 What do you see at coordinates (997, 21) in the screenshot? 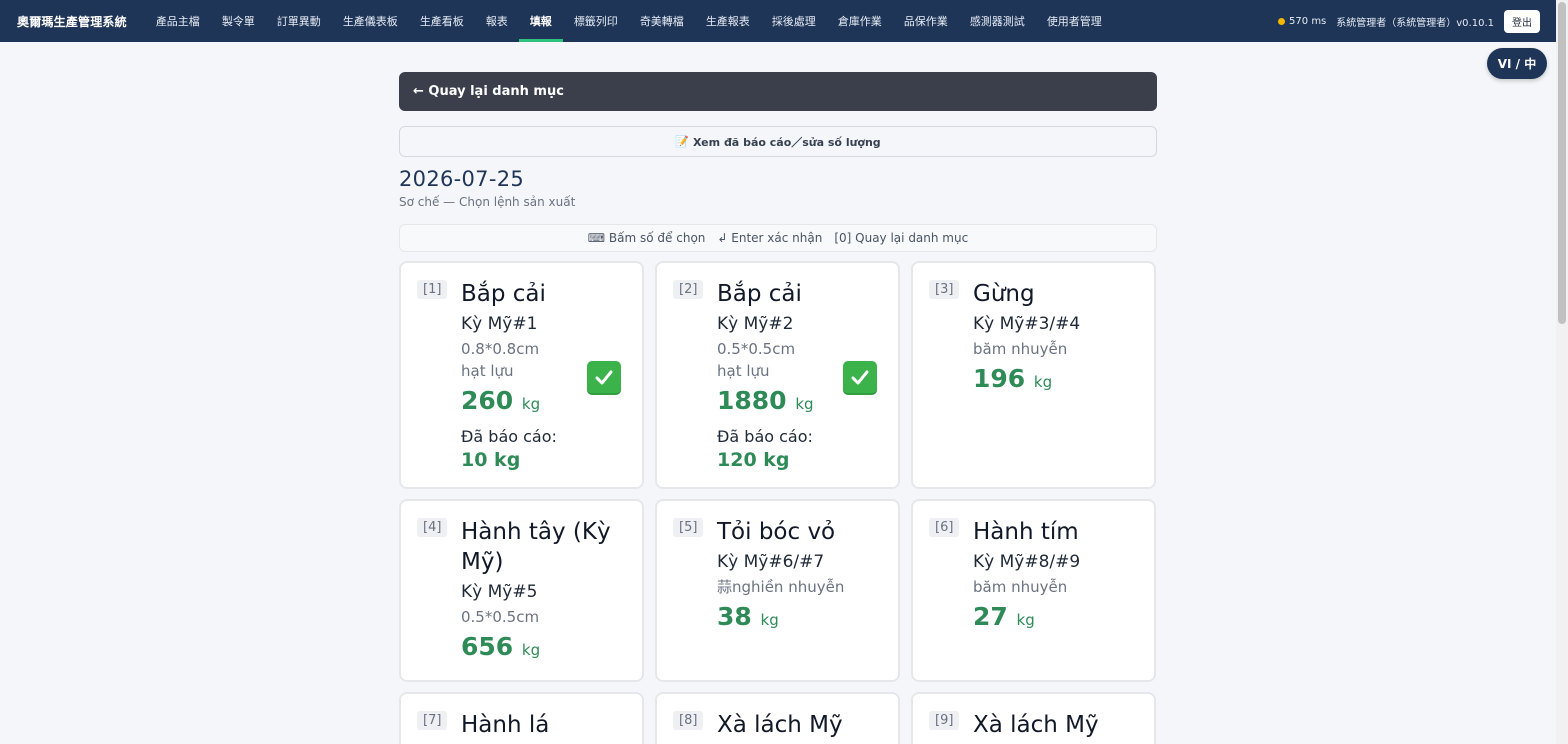
I see `nav-item-sensor-test: 感測器測試` at bounding box center [997, 21].